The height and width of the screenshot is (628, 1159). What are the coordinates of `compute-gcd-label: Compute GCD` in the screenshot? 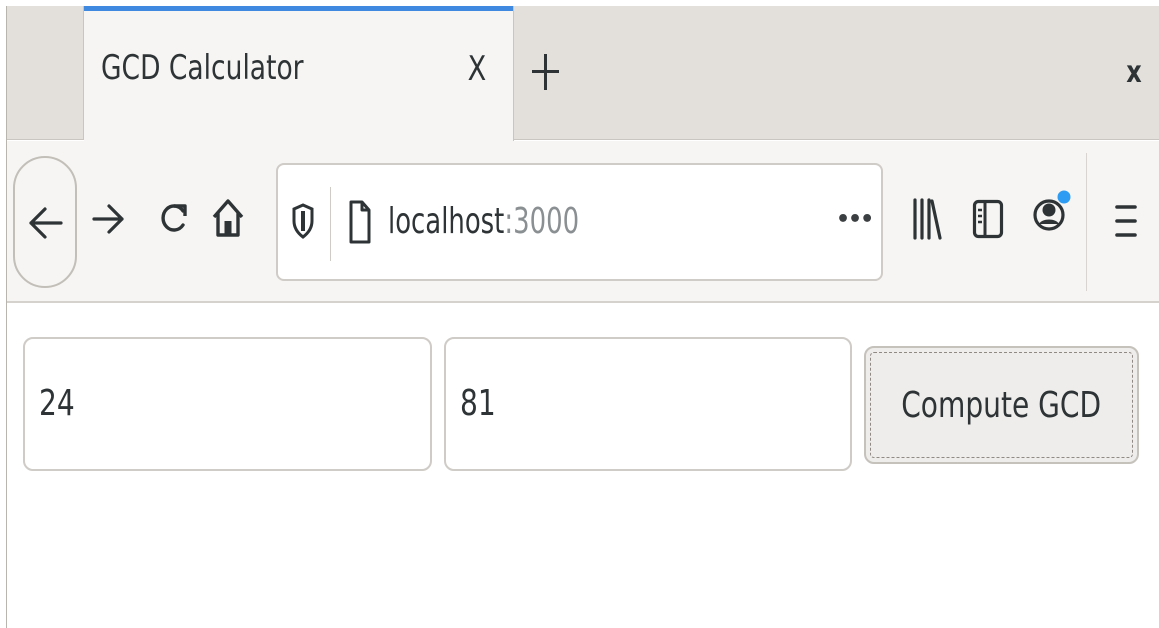 It's located at (1001, 405).